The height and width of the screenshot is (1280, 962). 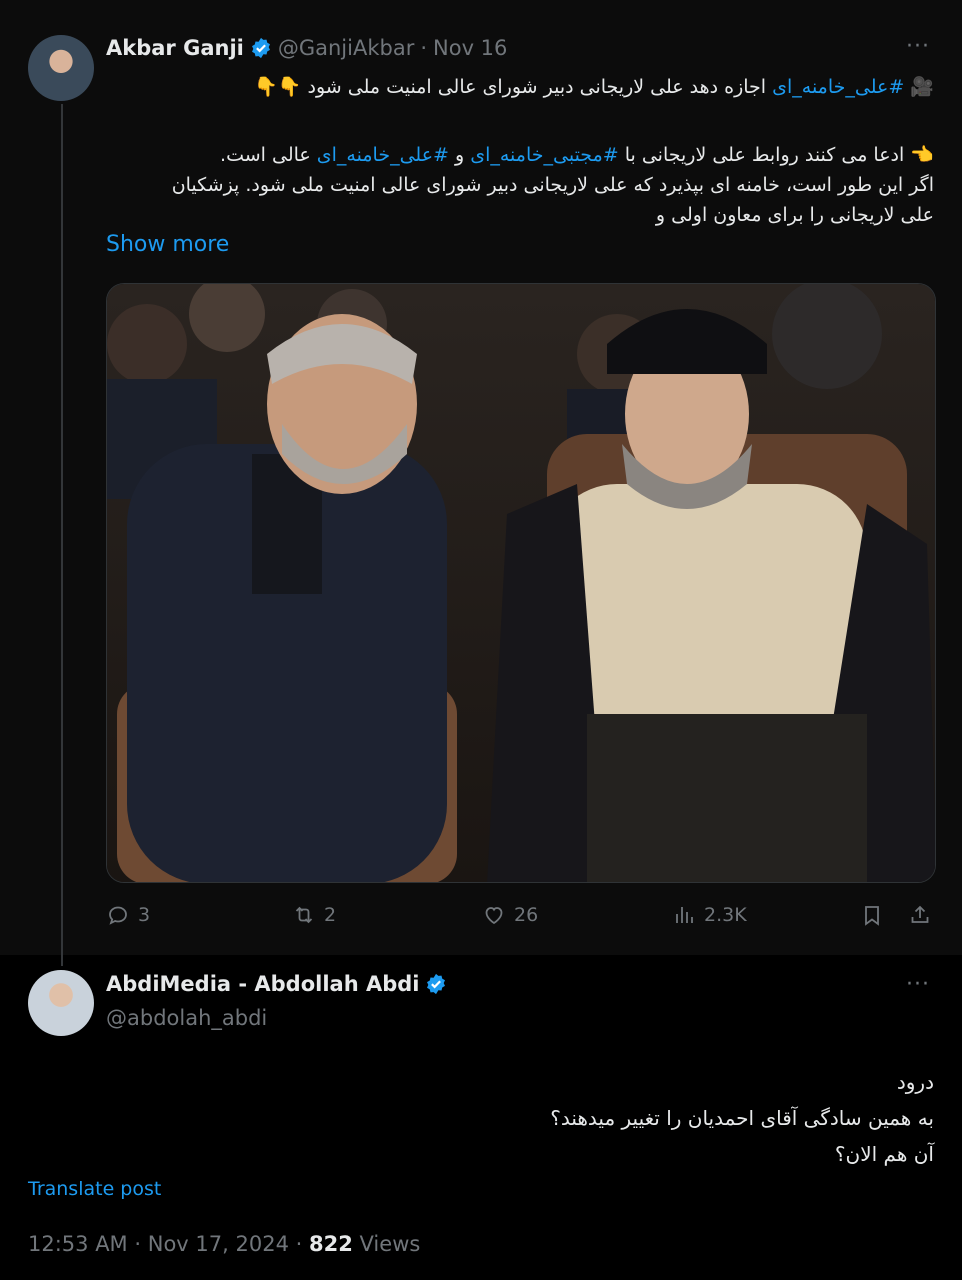 I want to click on share-button, so click(x=924, y=915).